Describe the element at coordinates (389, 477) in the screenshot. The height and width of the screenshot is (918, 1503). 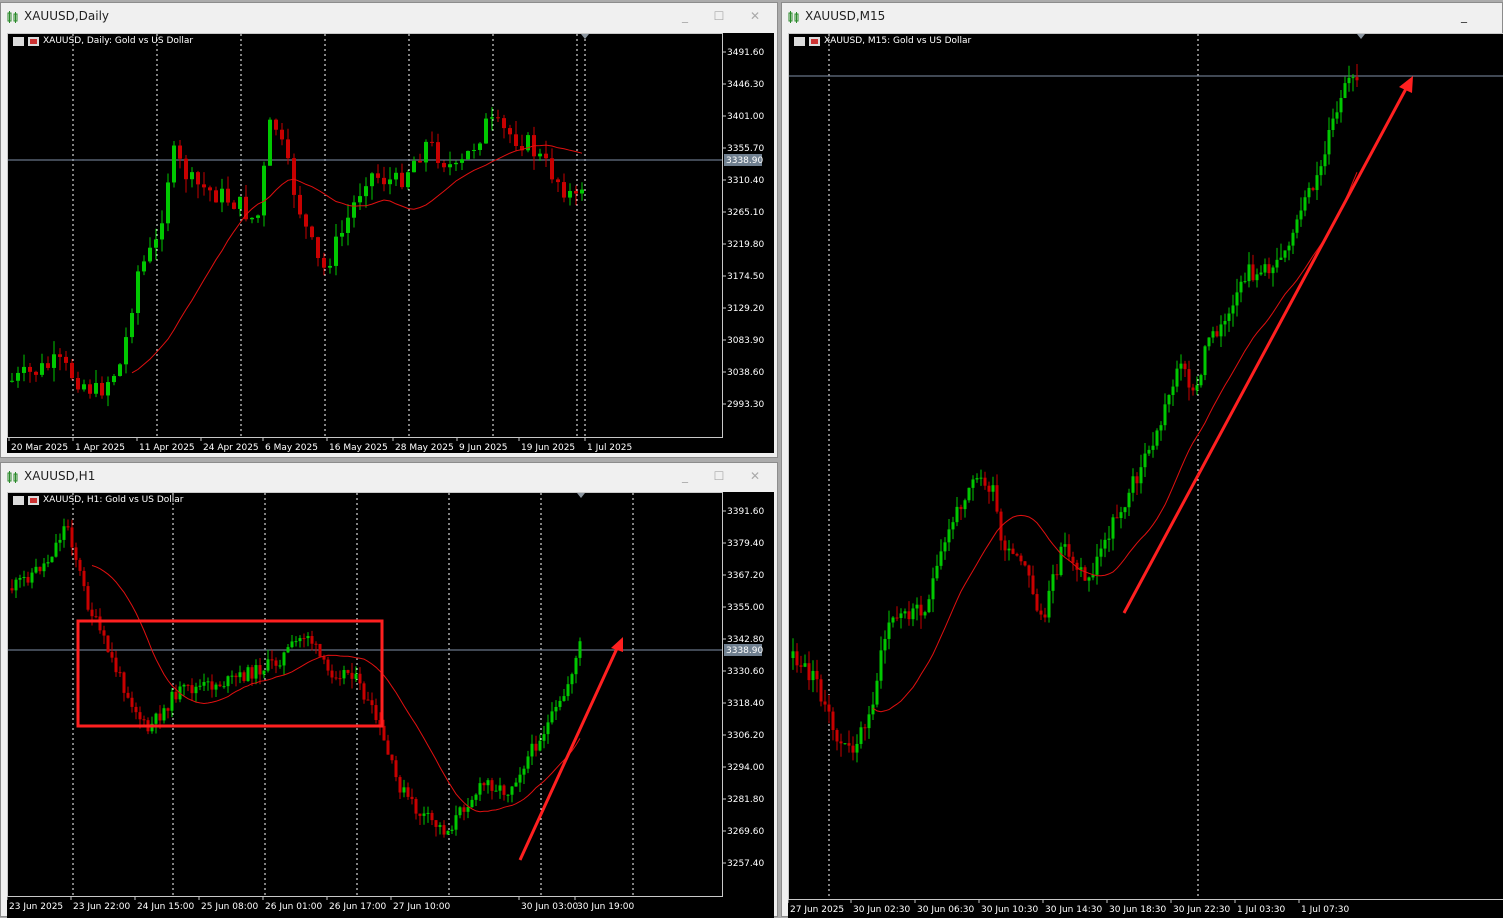
I see `h1-titlebar: XAUUSD,H1 _ ☐ ✕` at that location.